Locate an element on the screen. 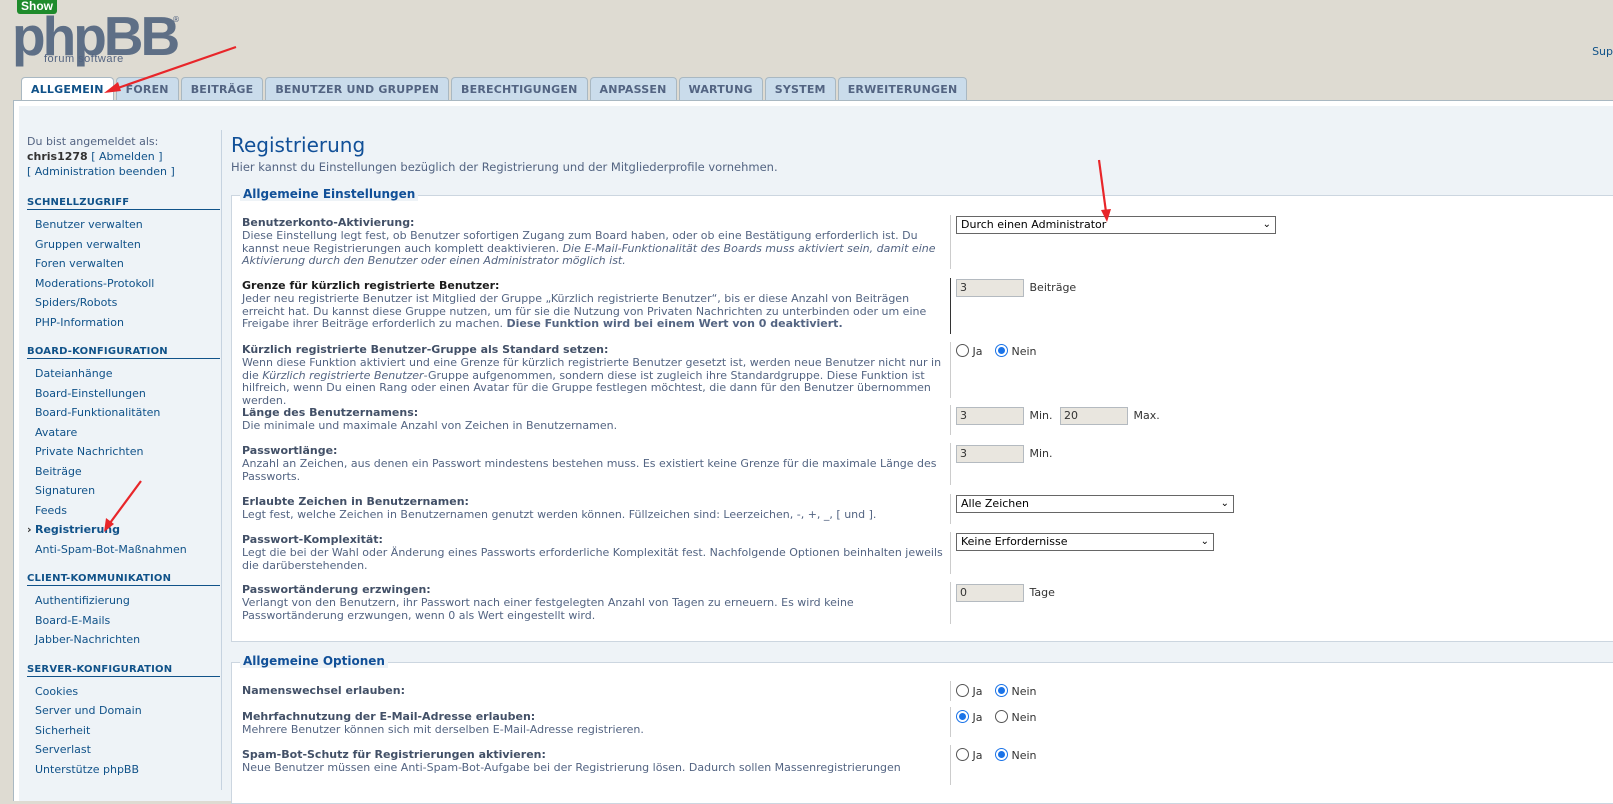  arrow-to-allgemein-tab is located at coordinates (170, 69).